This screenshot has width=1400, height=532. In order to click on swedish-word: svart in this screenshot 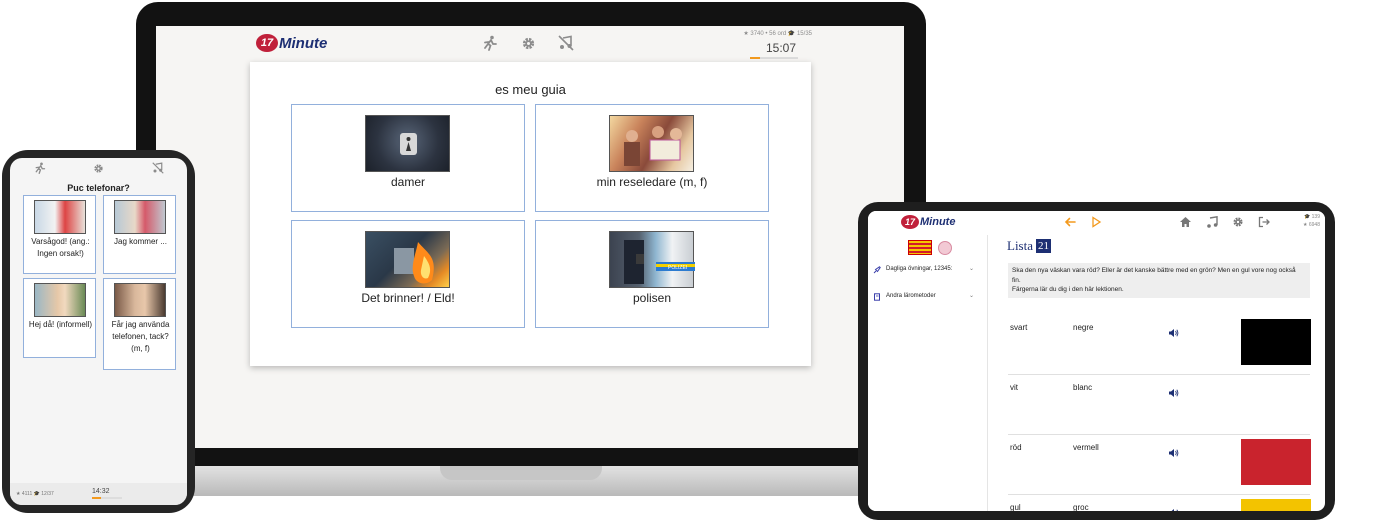, I will do `click(1019, 327)`.